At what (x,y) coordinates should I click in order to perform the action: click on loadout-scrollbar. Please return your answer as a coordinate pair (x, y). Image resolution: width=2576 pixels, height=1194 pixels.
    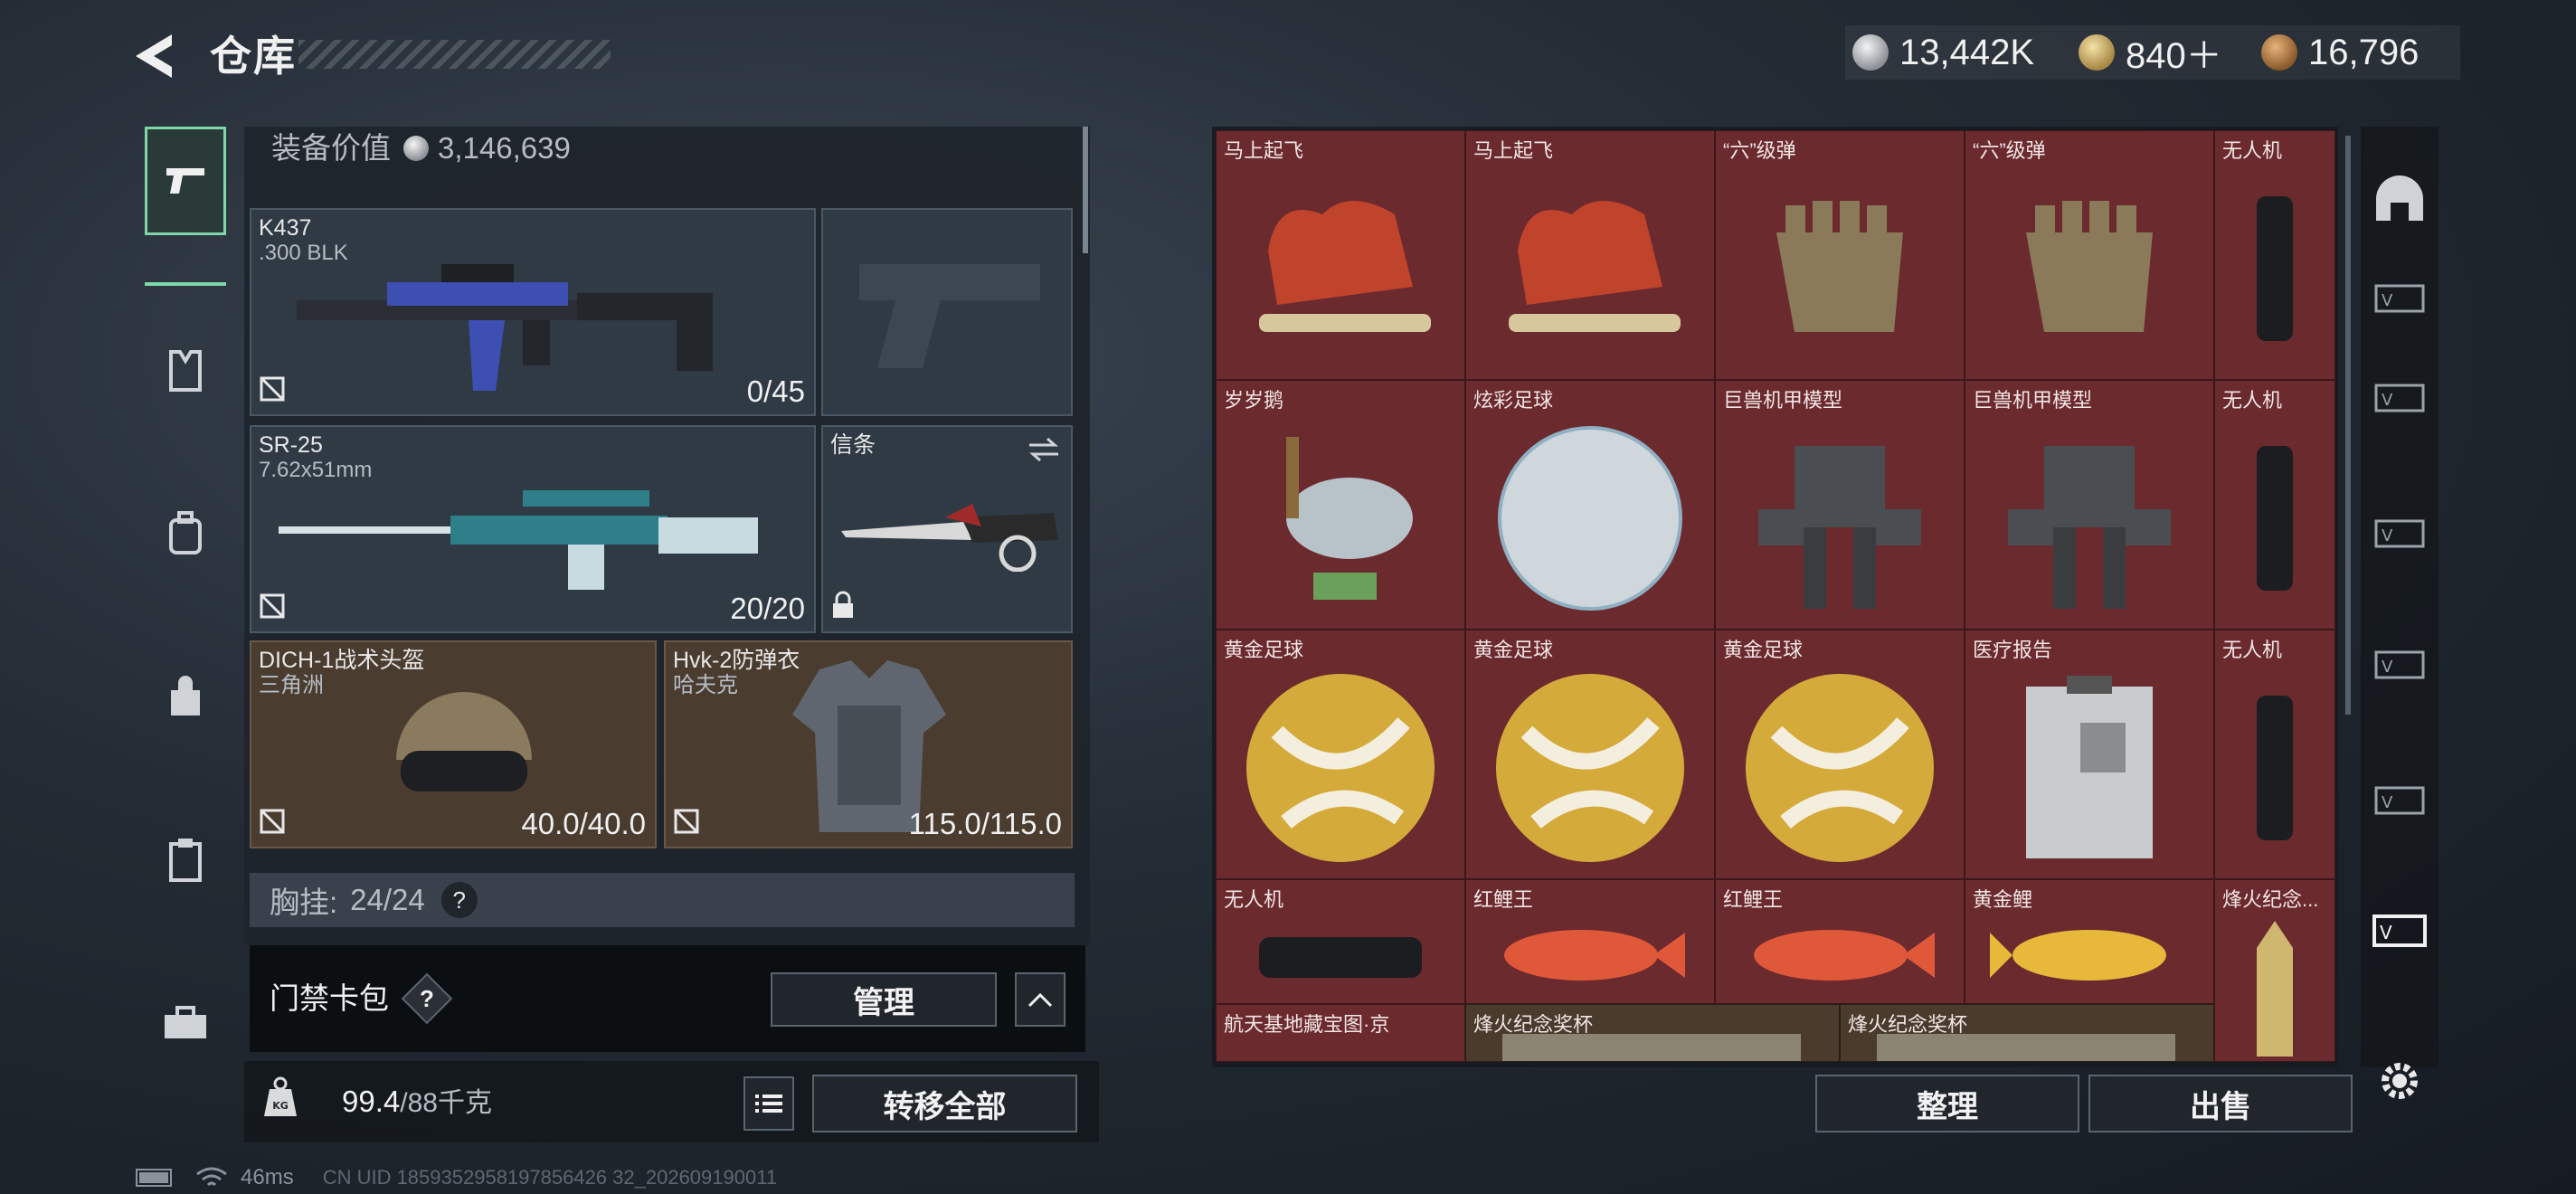
    Looking at the image, I should click on (1085, 190).